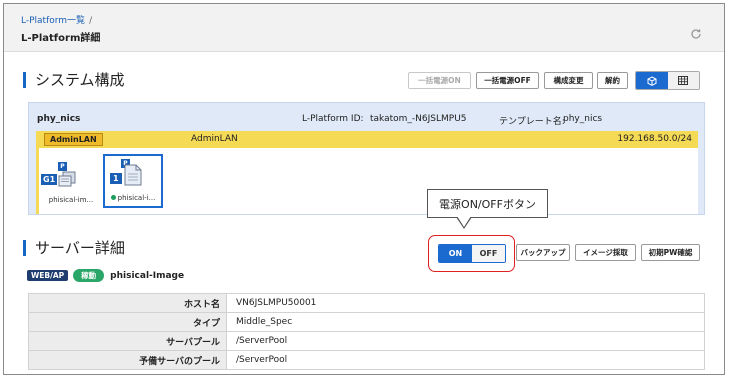 Image resolution: width=729 pixels, height=378 pixels. I want to click on backup-button: バックアップ, so click(543, 252).